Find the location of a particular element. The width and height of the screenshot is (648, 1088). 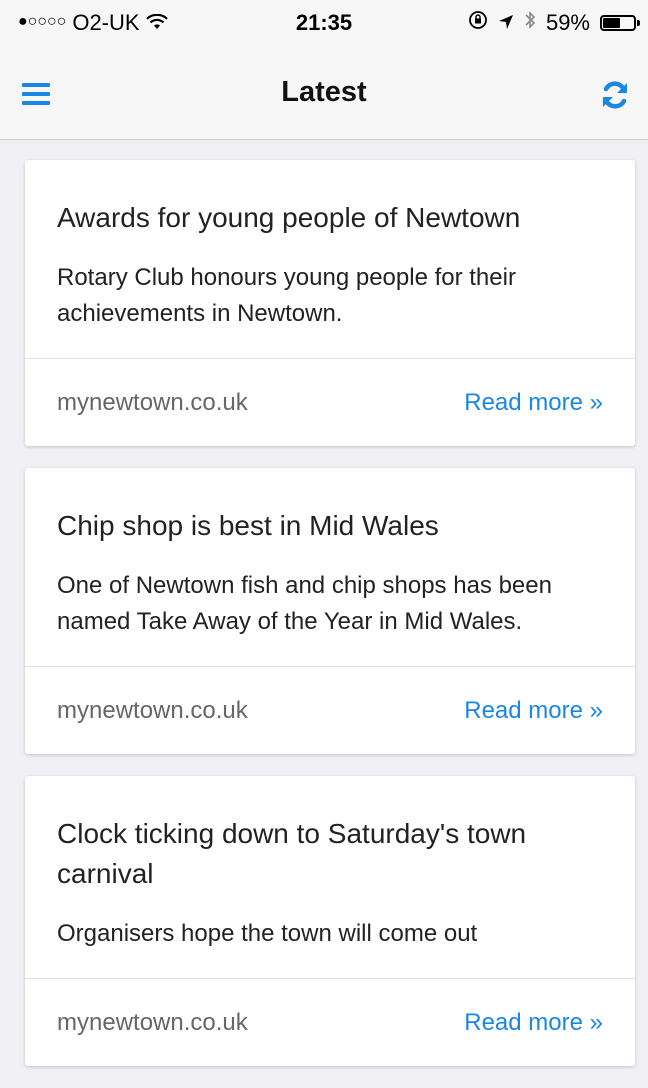

article-summary: Organisers hope the town will come out is located at coordinates (267, 933).